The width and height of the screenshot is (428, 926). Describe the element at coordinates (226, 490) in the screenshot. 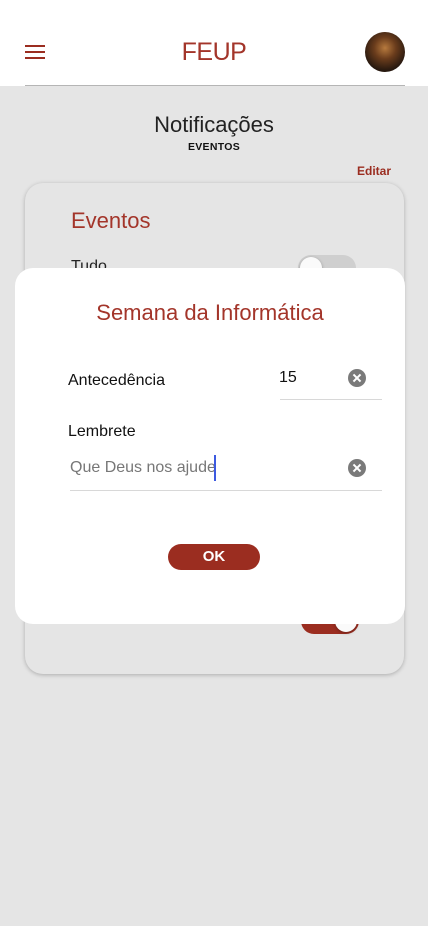

I see `lembrete-underline` at that location.